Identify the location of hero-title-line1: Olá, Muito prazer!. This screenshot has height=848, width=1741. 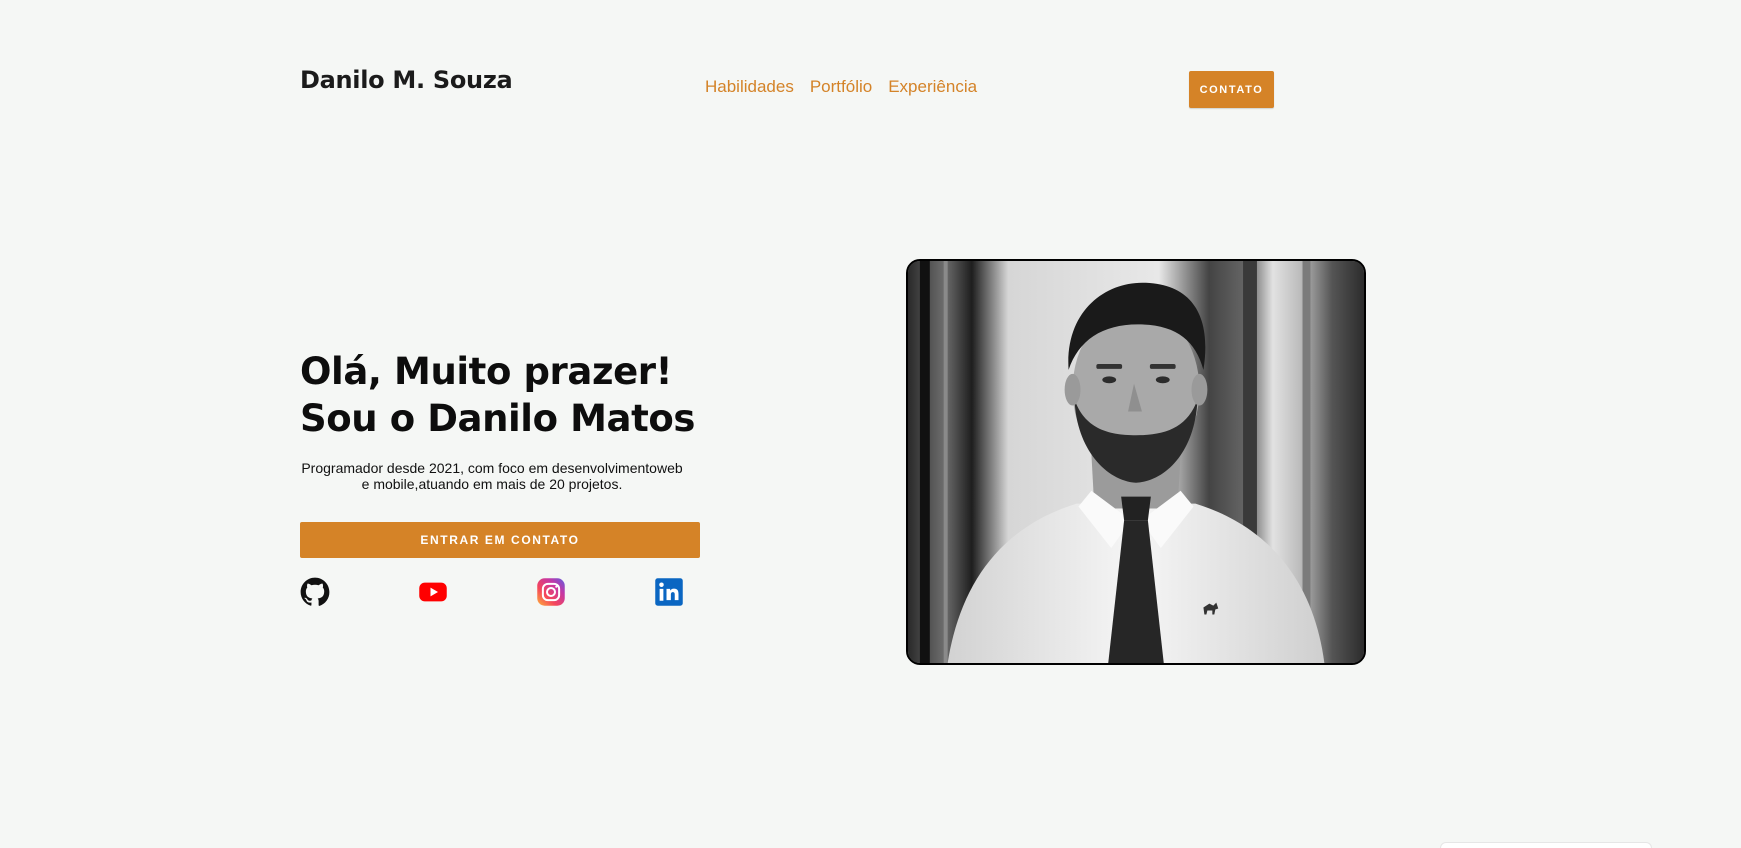
(486, 371).